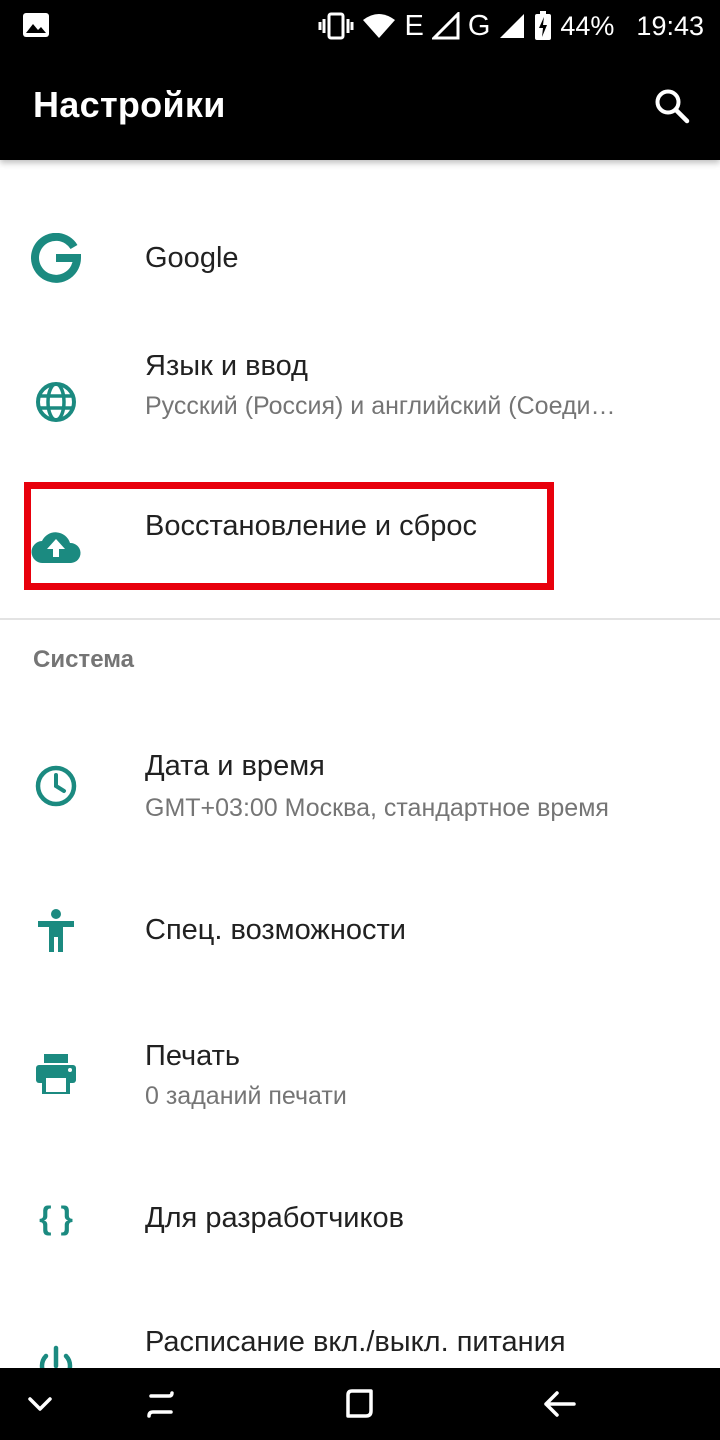  I want to click on home-button, so click(360, 1404).